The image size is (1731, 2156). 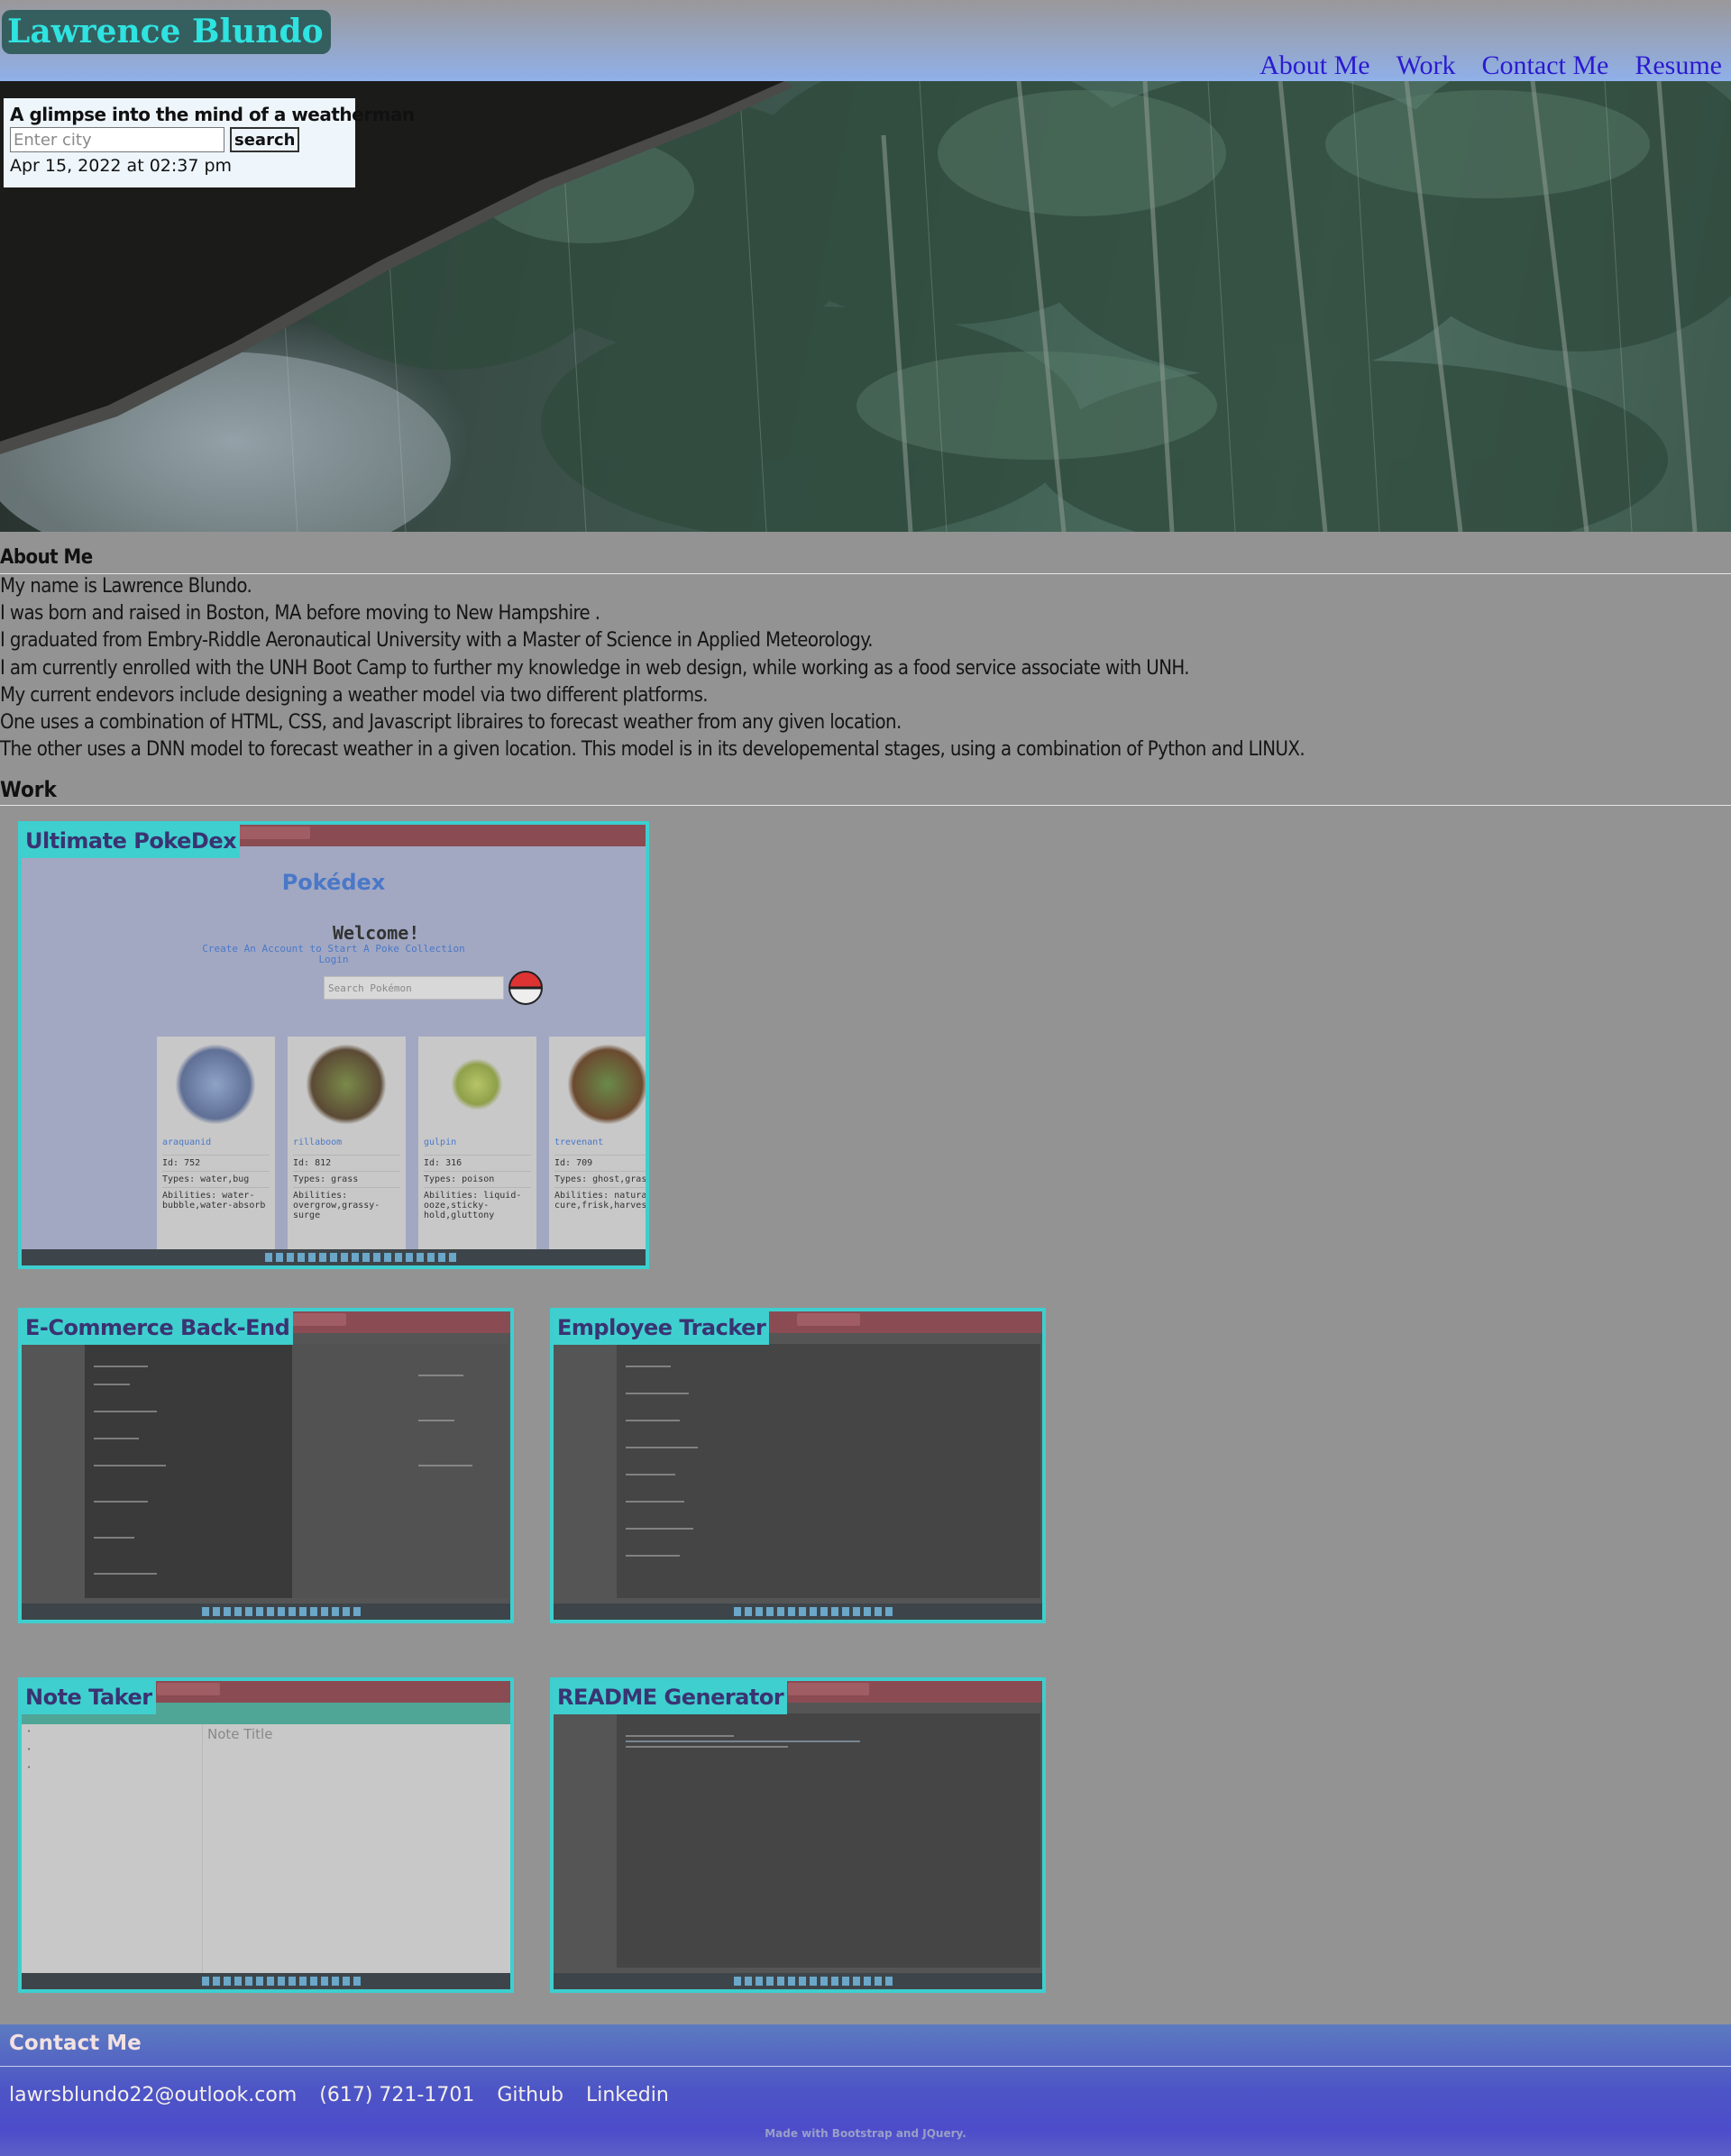 I want to click on pokemon-name: rillaboom, so click(x=318, y=1142).